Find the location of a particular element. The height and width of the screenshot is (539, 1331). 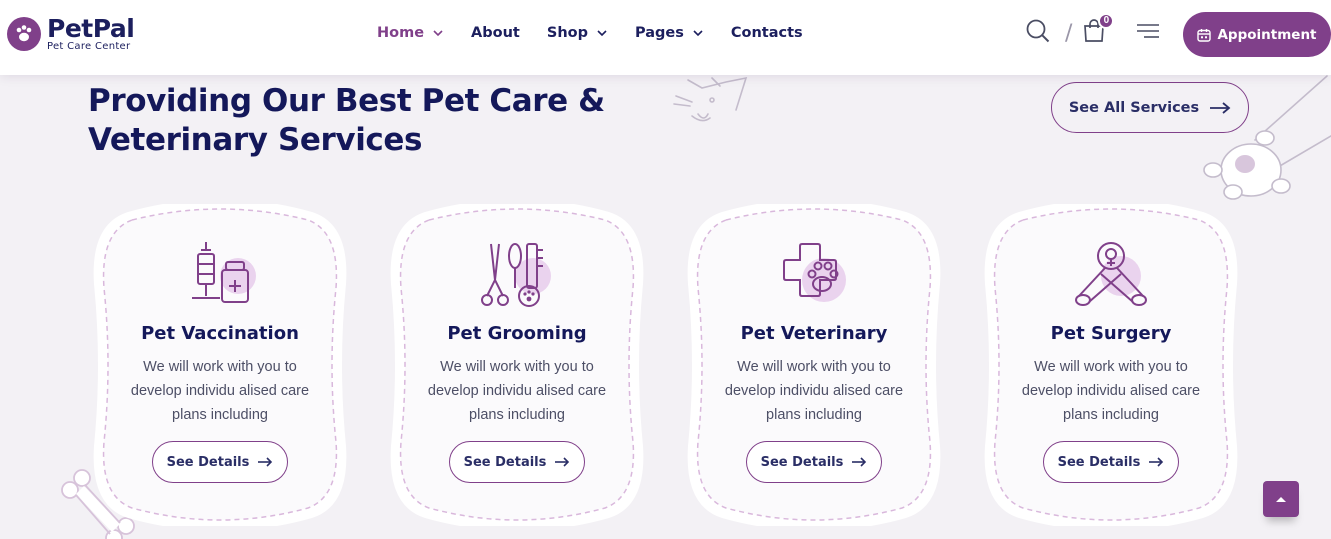

card-title: Pet Grooming is located at coordinates (517, 333).